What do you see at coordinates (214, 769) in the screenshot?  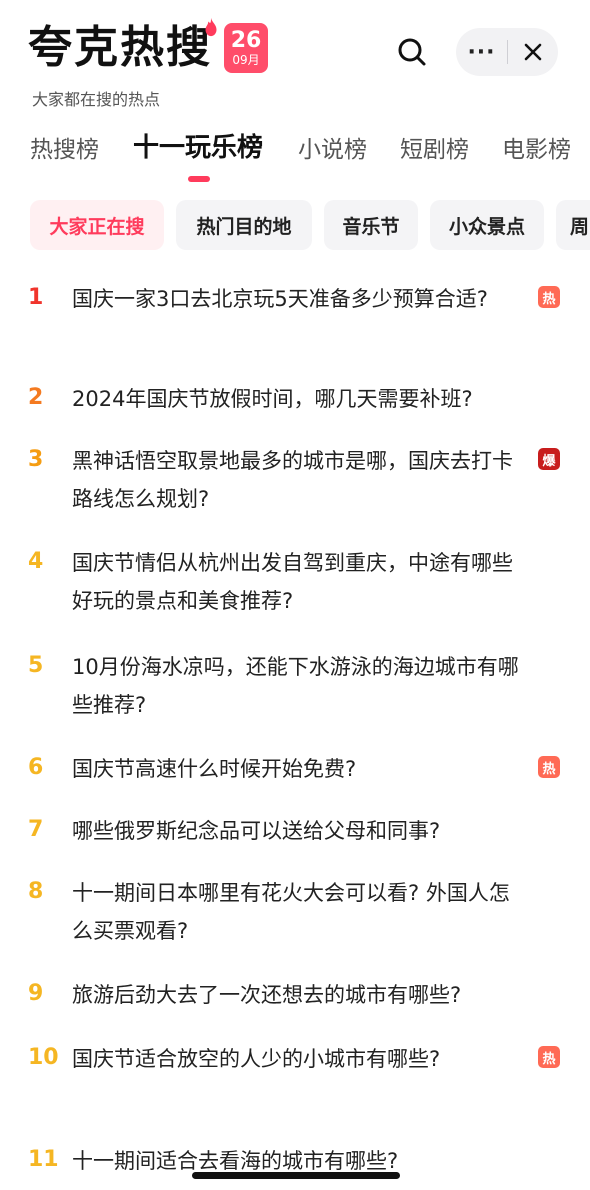 I see `item-title: 国庆节高速什么时候开始免费?` at bounding box center [214, 769].